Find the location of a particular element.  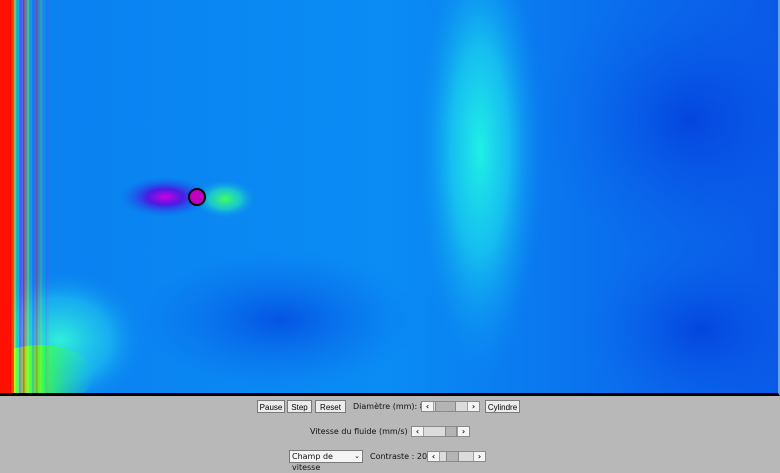

diameter-label: Diamètre (mm): 8 is located at coordinates (389, 406).